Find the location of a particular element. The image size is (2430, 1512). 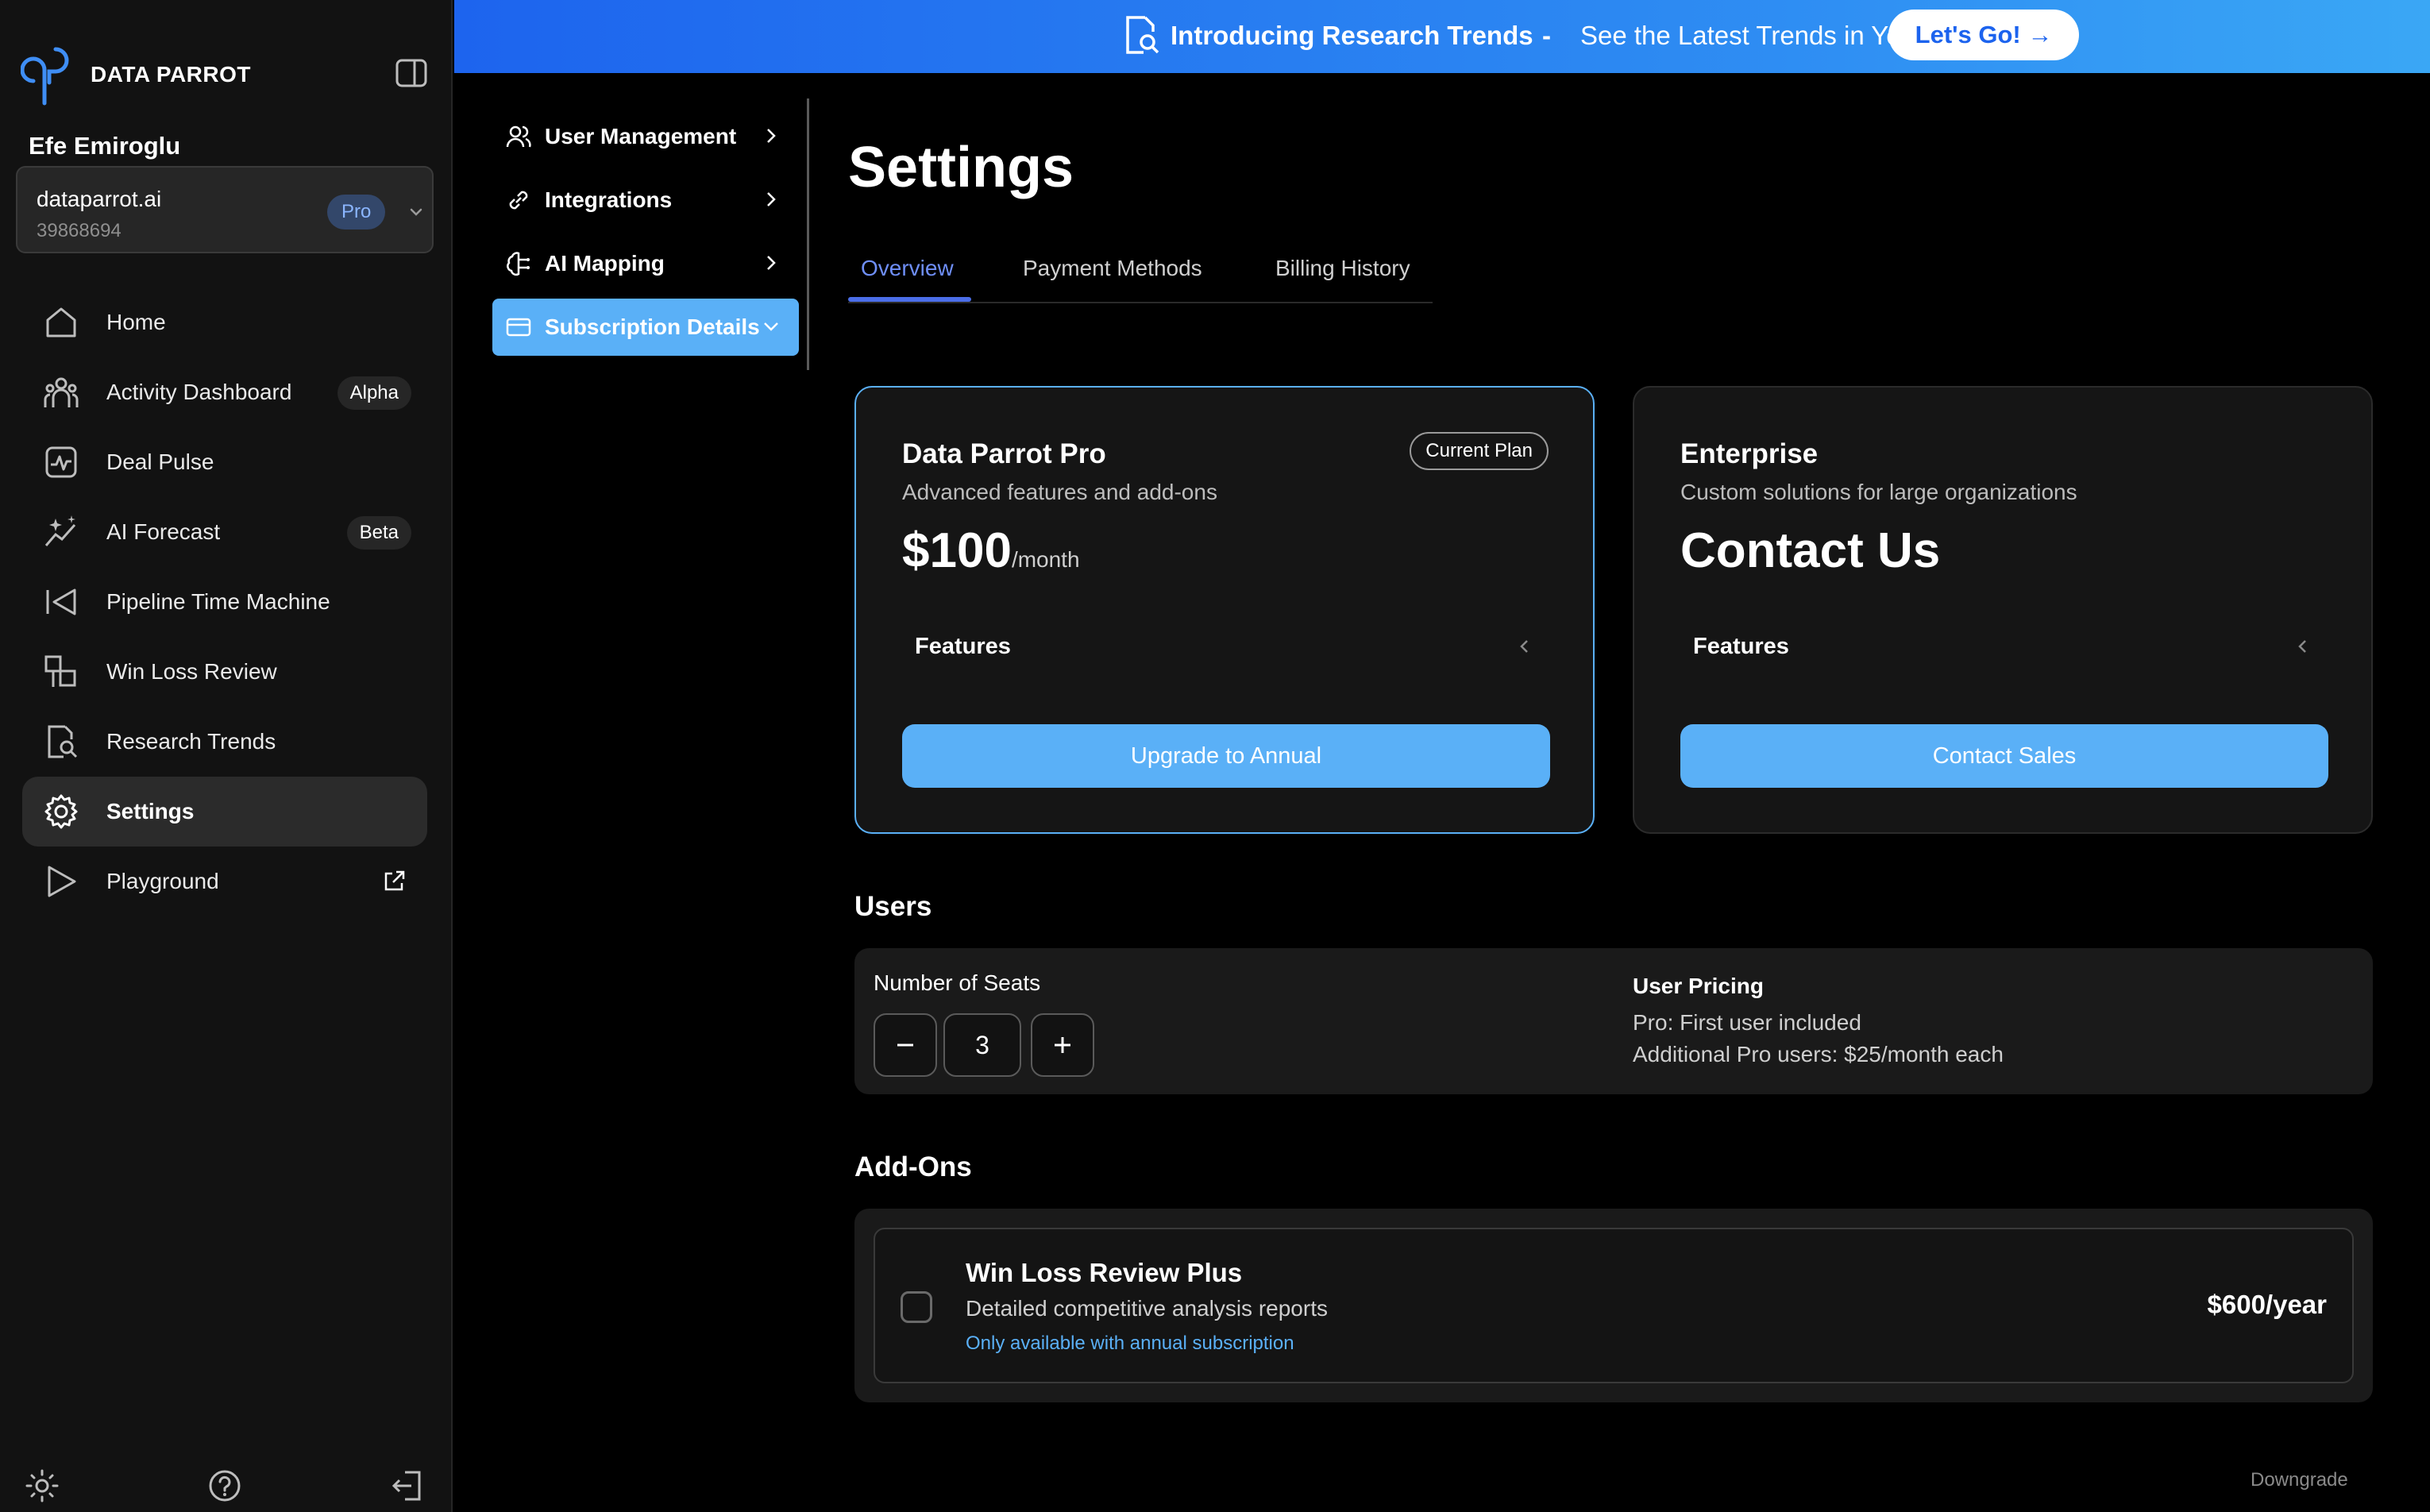

sidebar-item-label: Home is located at coordinates (136, 322).